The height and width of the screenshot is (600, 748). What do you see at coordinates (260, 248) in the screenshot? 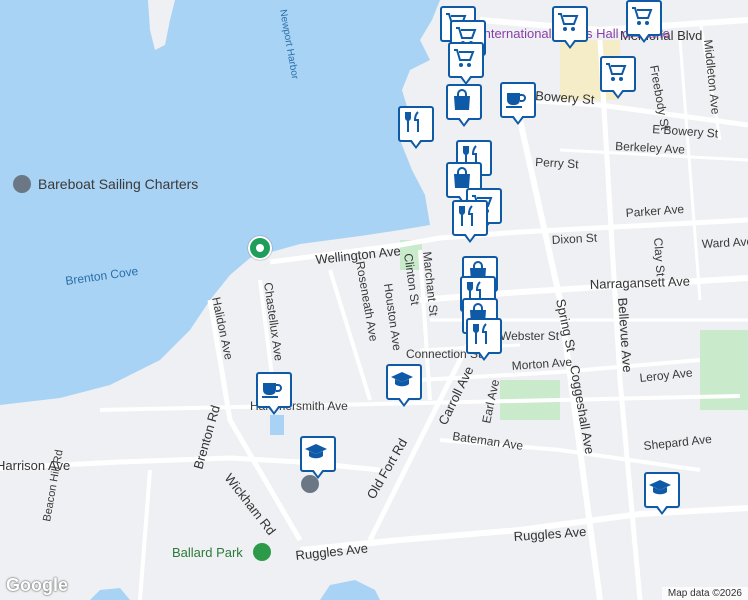
I see `location-pin-icon` at bounding box center [260, 248].